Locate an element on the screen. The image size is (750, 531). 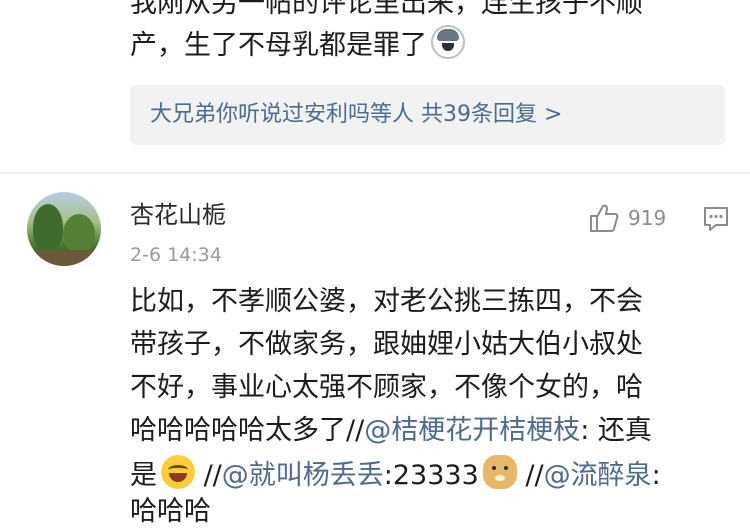
previous-comment-line-2-text: 产，生了不母乳都是罪了 is located at coordinates (278, 45).